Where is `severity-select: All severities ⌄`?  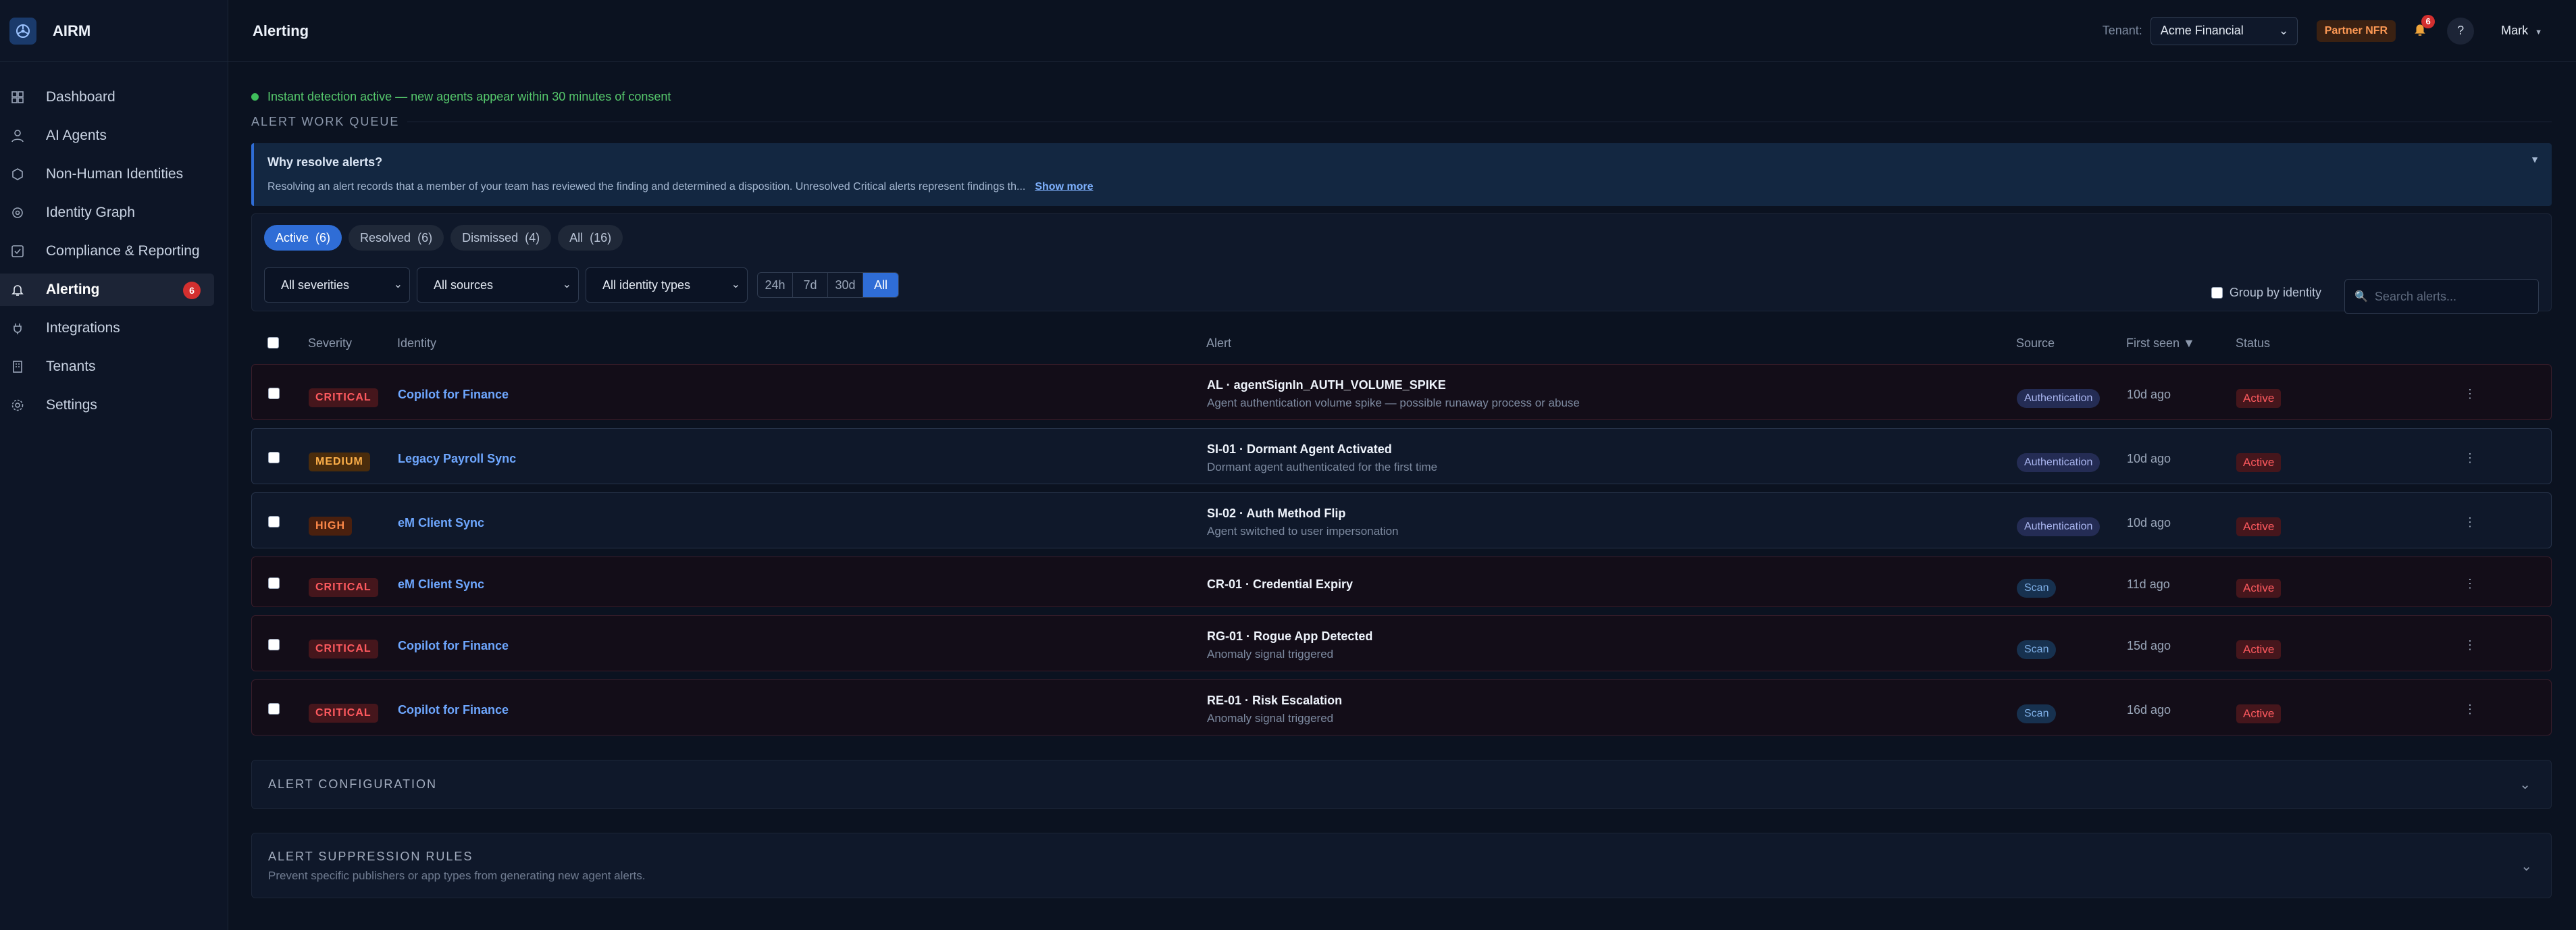 severity-select: All severities ⌄ is located at coordinates (337, 285).